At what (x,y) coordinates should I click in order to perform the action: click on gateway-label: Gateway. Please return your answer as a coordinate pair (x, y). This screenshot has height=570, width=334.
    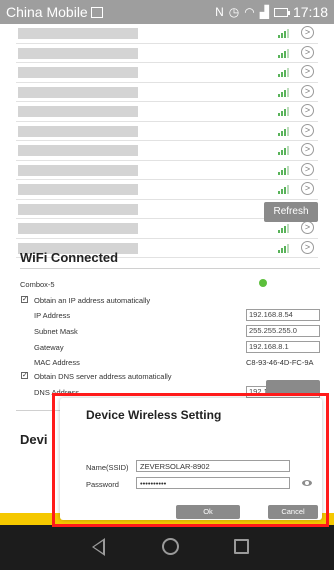
    Looking at the image, I should click on (49, 347).